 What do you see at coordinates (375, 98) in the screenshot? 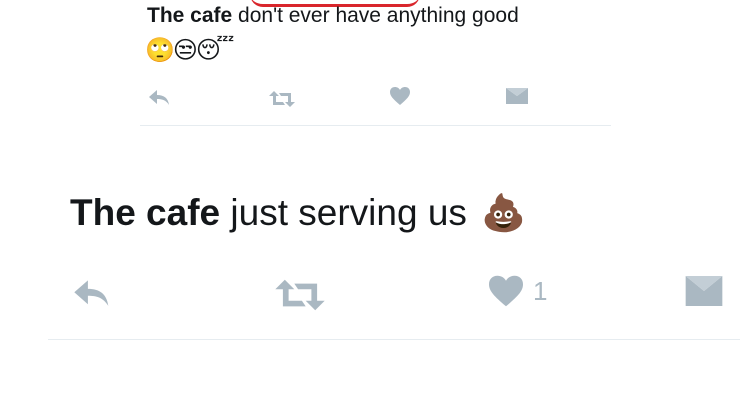
I see `tweet-actions` at bounding box center [375, 98].